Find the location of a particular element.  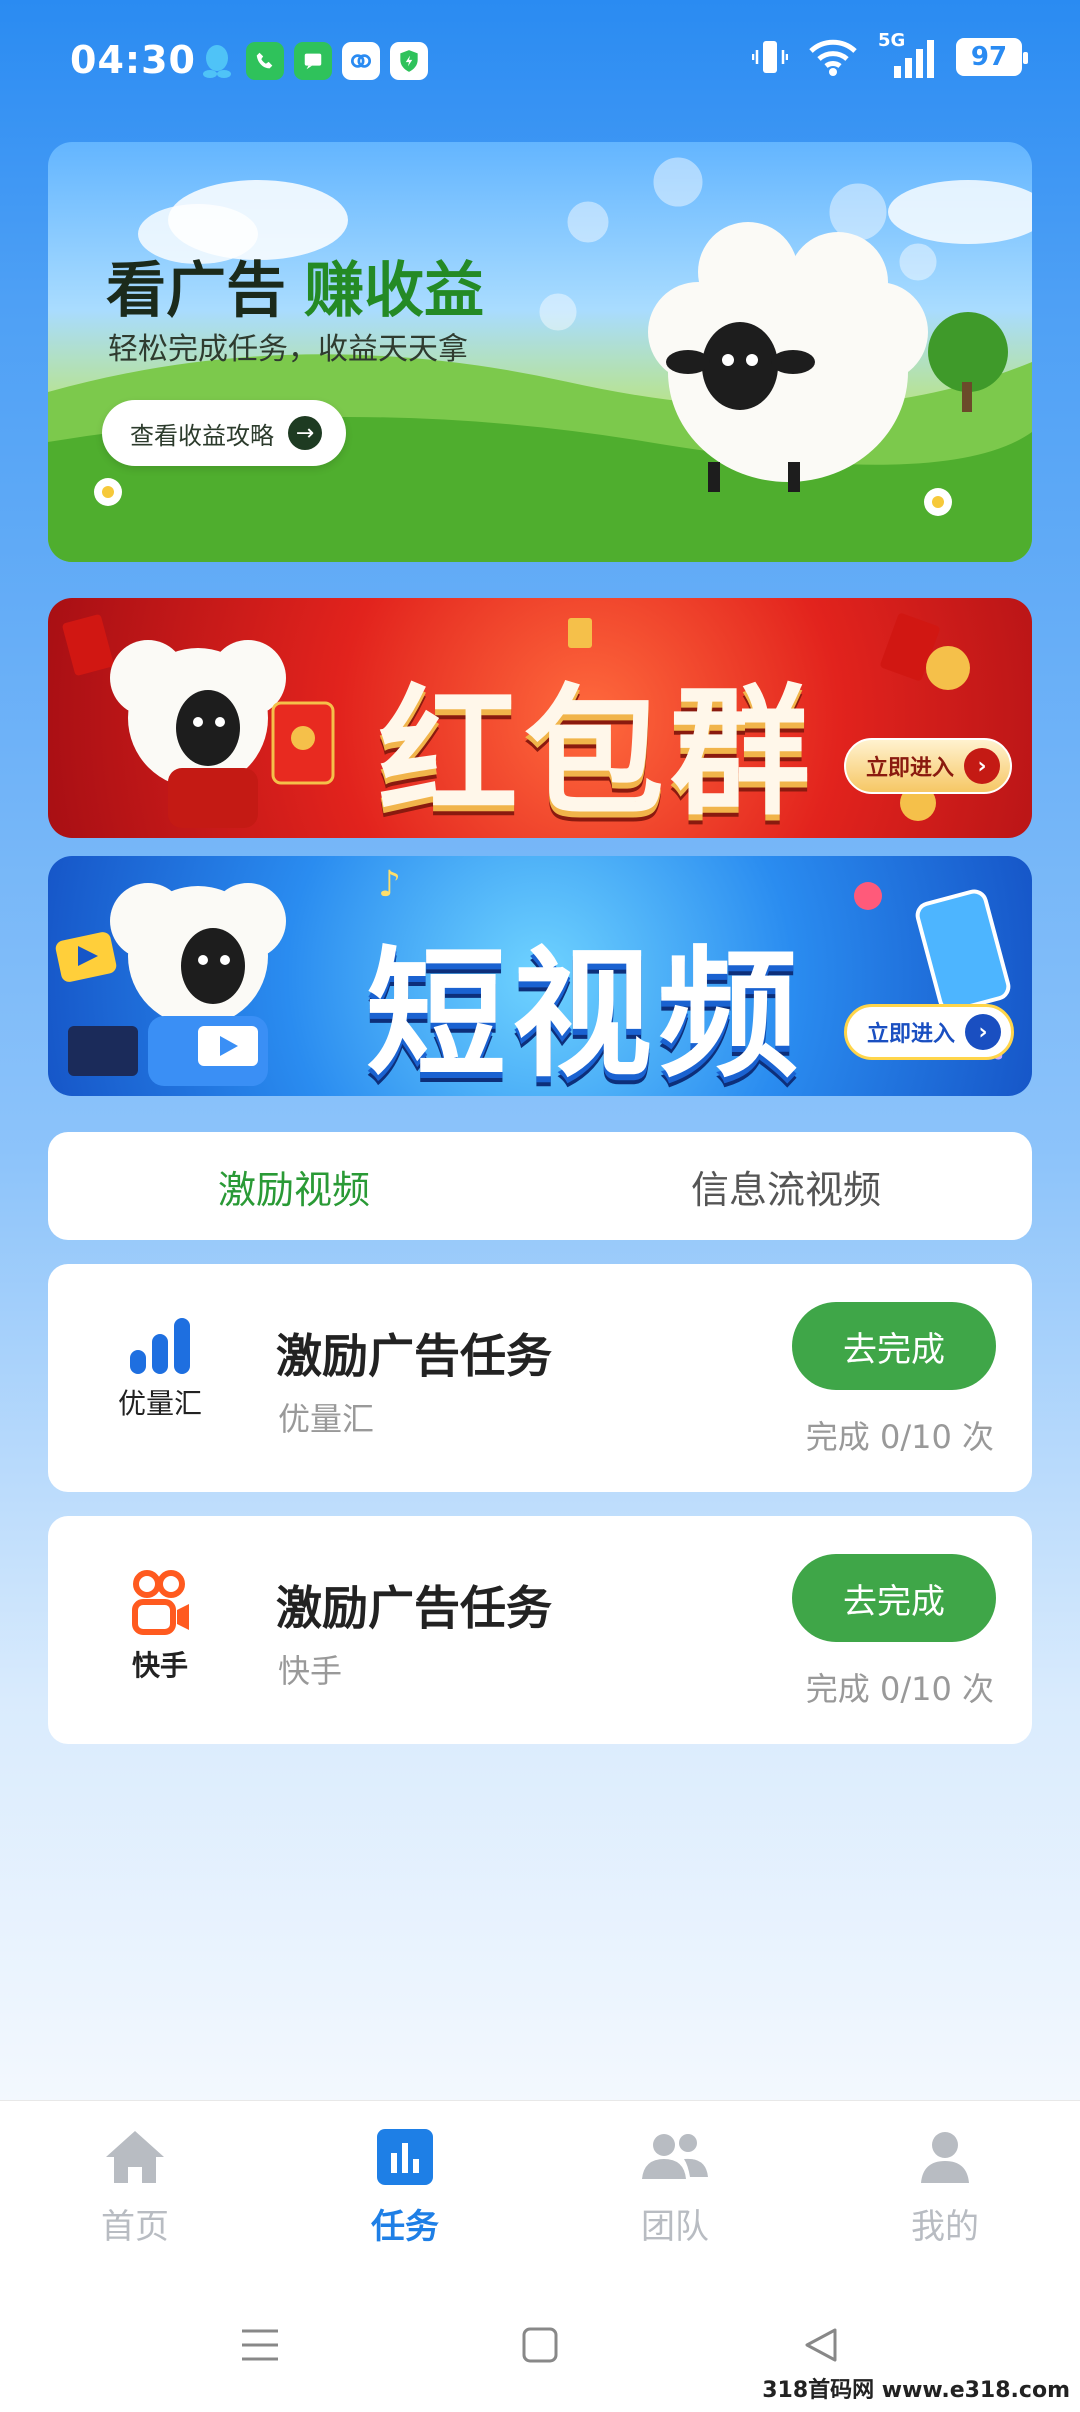

kuaishou-logo: 快手 is located at coordinates (160, 1626).